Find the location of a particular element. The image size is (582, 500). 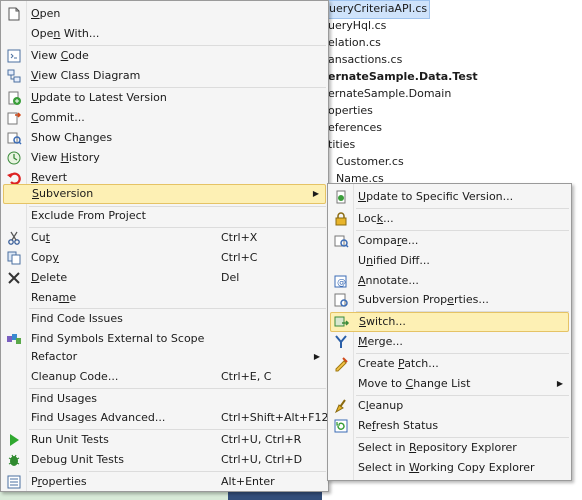

menu-item-properties: Properties Alt+Enter is located at coordinates (164, 482).